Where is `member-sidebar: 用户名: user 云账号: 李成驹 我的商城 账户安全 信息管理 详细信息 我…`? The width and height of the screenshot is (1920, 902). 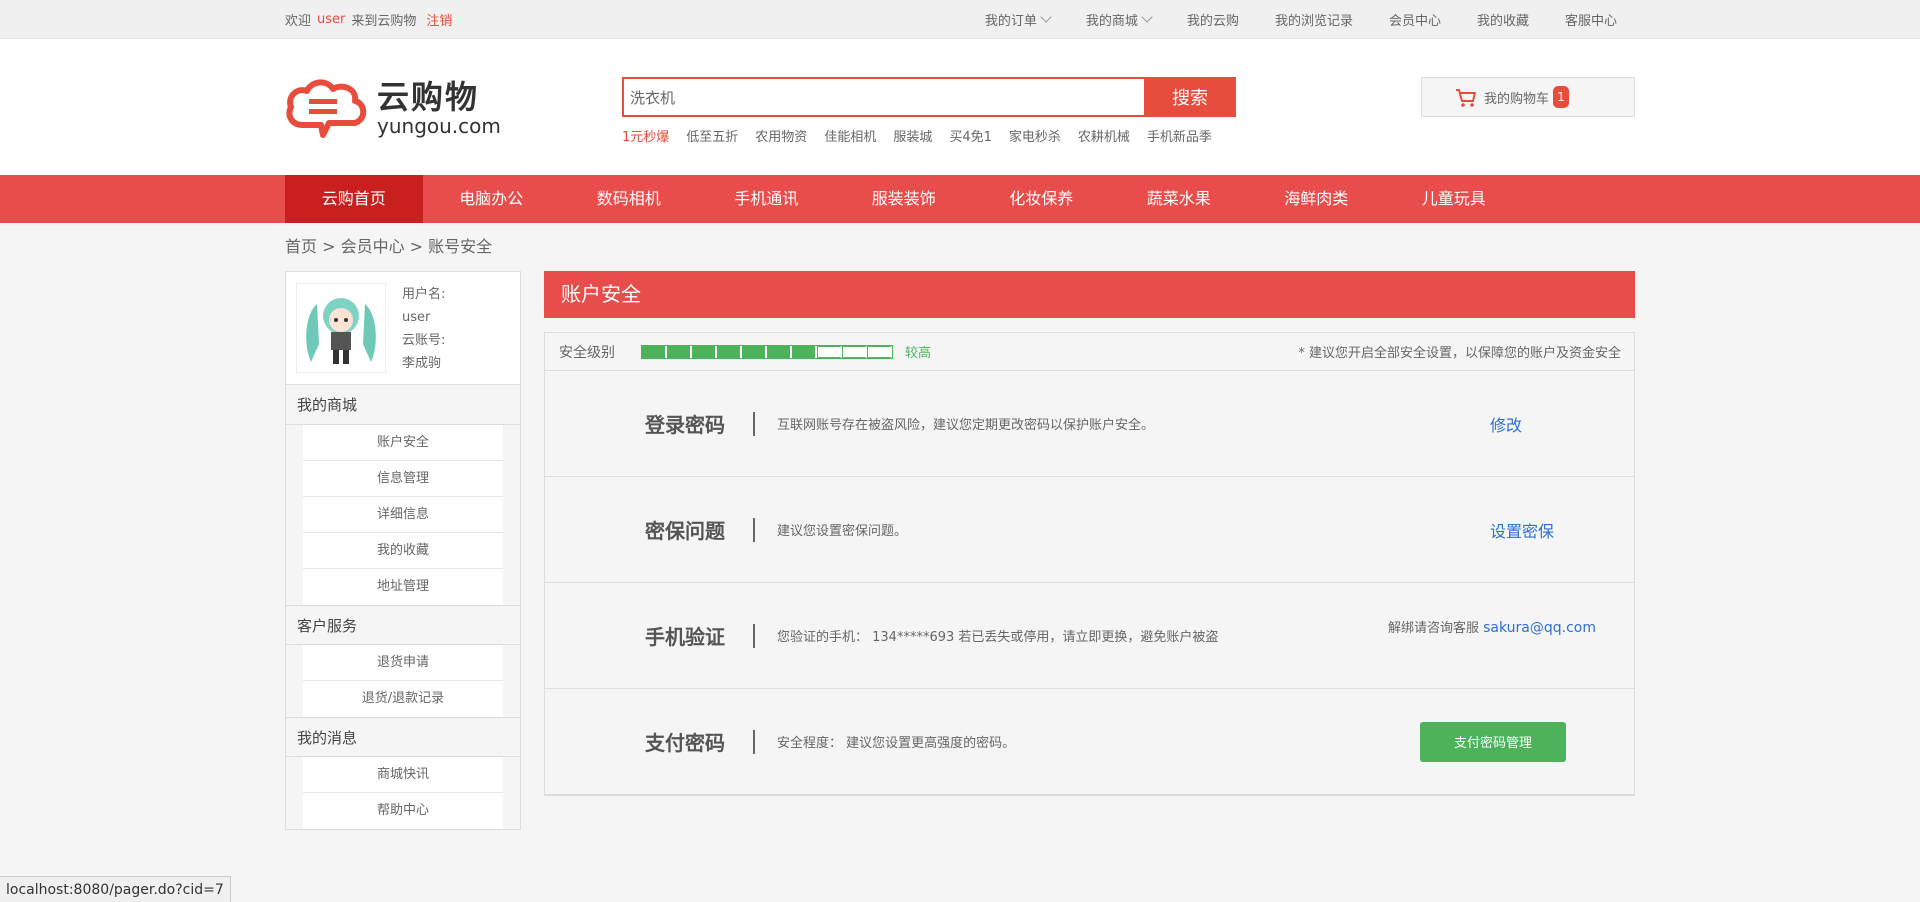 member-sidebar: 用户名: user 云账号: 李成驹 我的商城 账户安全 信息管理 详细信息 我… is located at coordinates (403, 550).